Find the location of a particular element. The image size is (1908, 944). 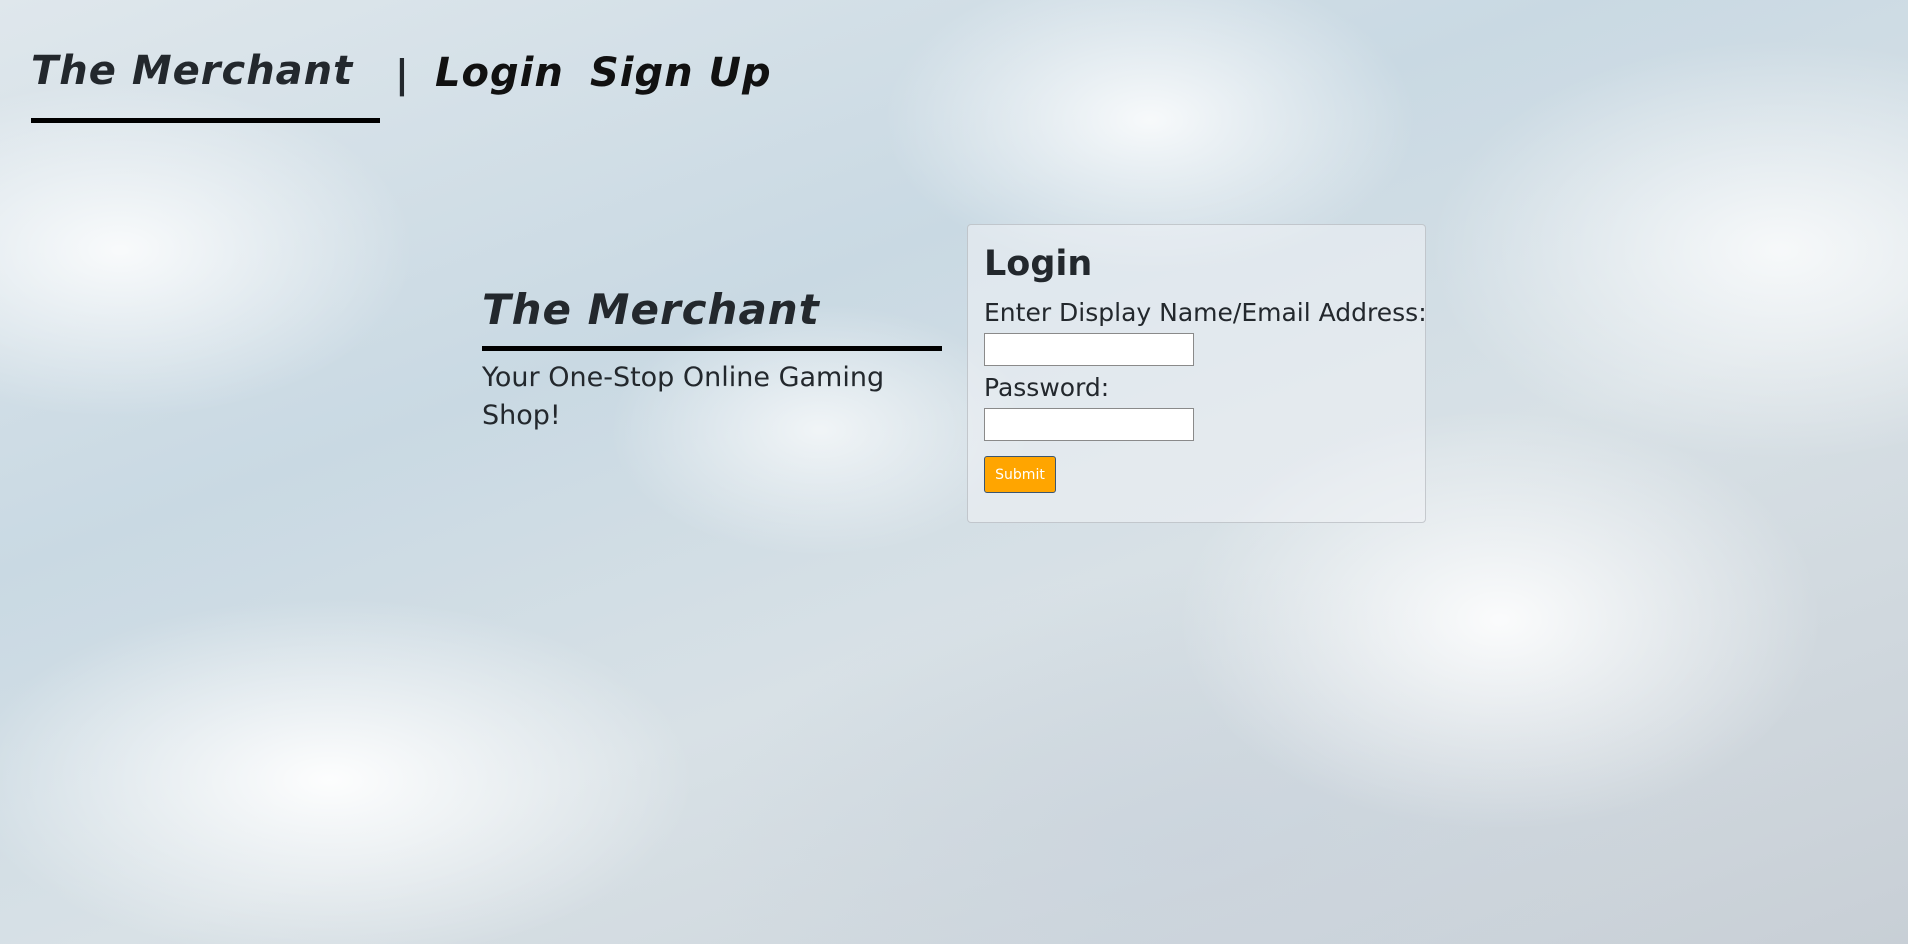

password-input is located at coordinates (1089, 424).